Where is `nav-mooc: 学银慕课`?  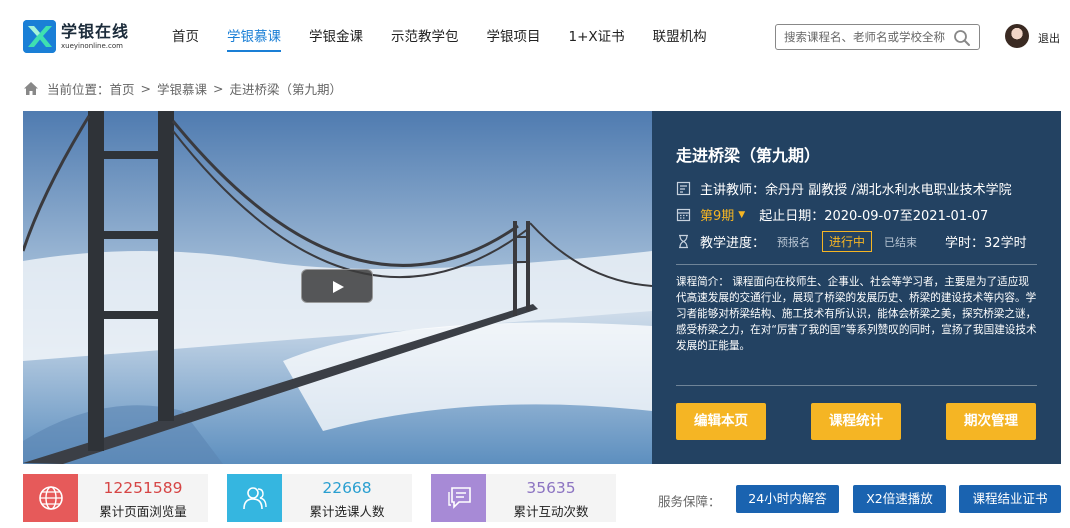
nav-mooc: 学银慕课 is located at coordinates (254, 40).